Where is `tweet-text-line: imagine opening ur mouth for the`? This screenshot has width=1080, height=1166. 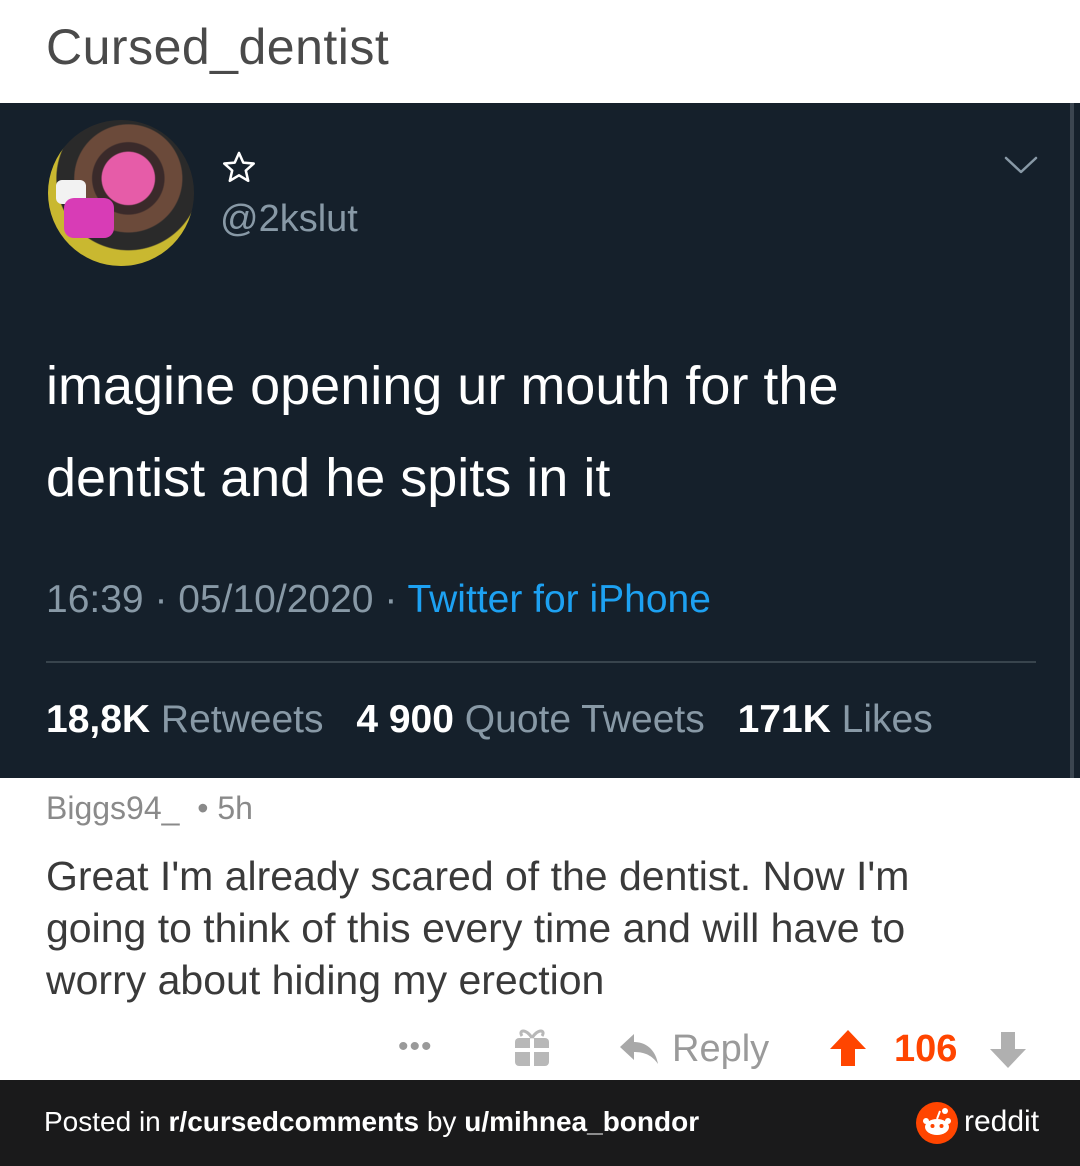
tweet-text-line: imagine opening ur mouth for the is located at coordinates (442, 386).